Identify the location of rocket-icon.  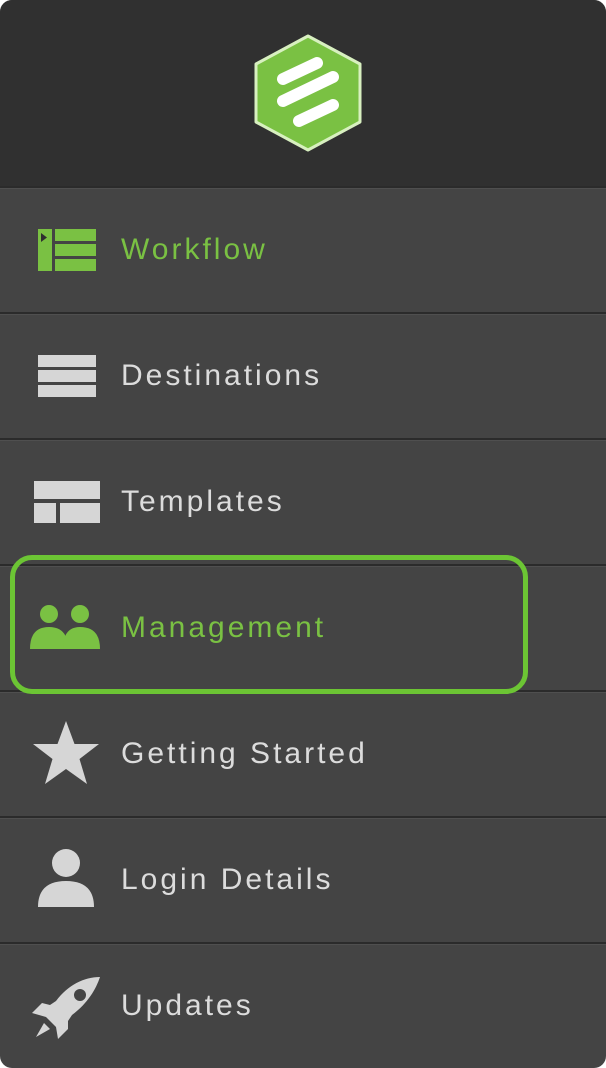
(66, 1008).